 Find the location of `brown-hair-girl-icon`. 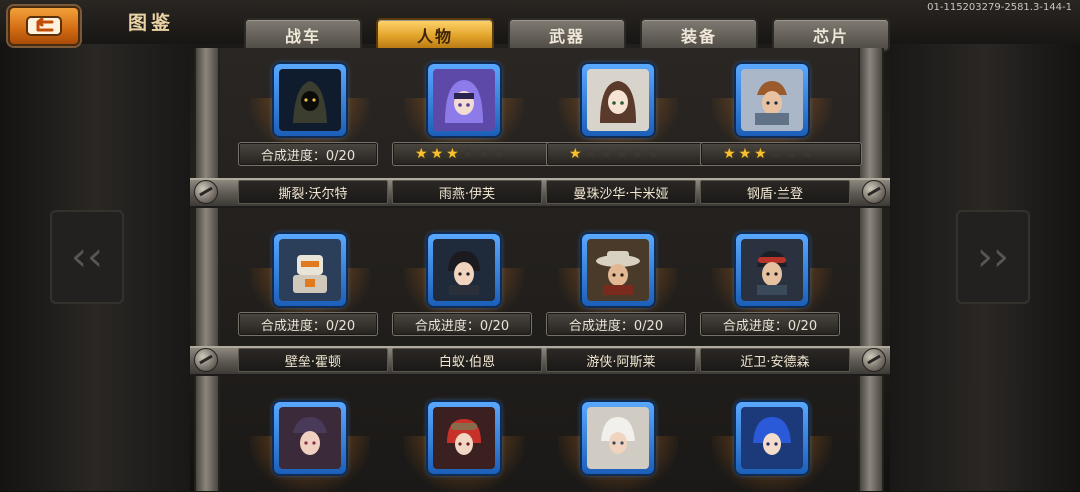

brown-hair-girl-icon is located at coordinates (618, 100).